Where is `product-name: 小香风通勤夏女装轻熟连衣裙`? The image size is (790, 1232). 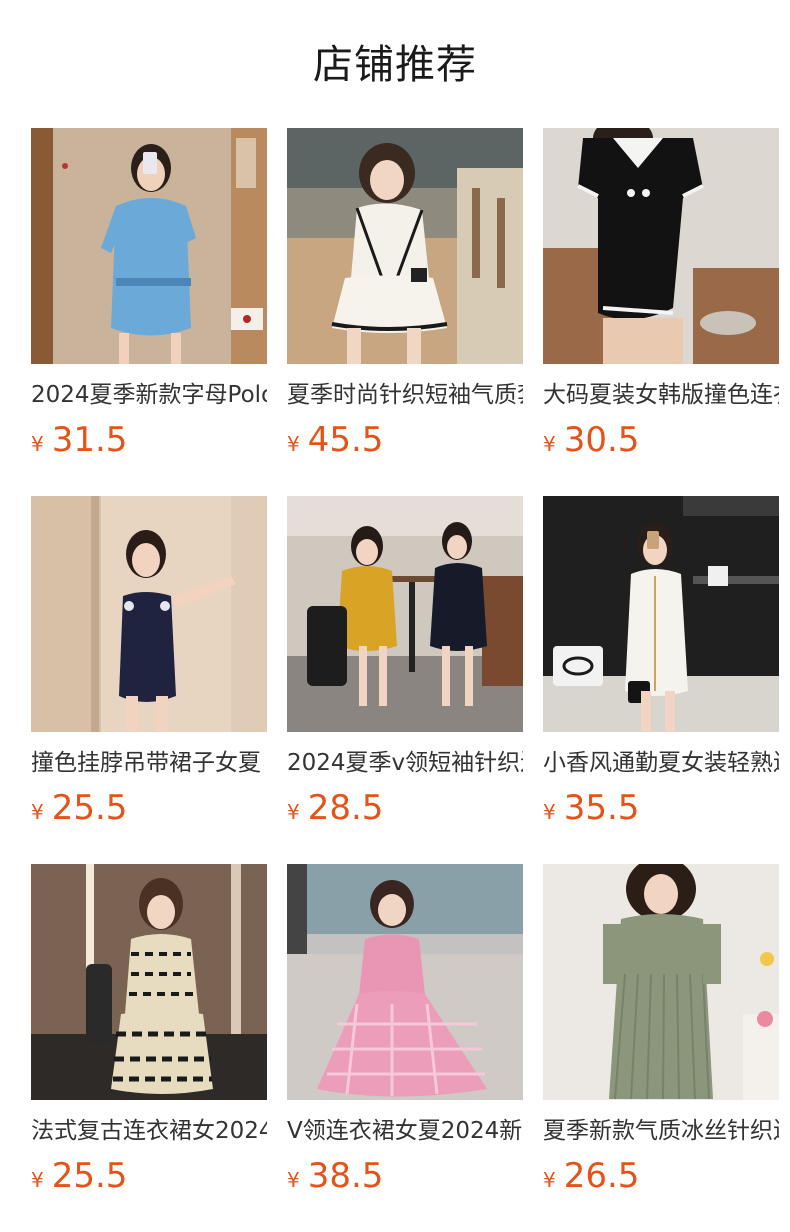 product-name: 小香风通勤夏女装轻熟连衣裙 is located at coordinates (661, 763).